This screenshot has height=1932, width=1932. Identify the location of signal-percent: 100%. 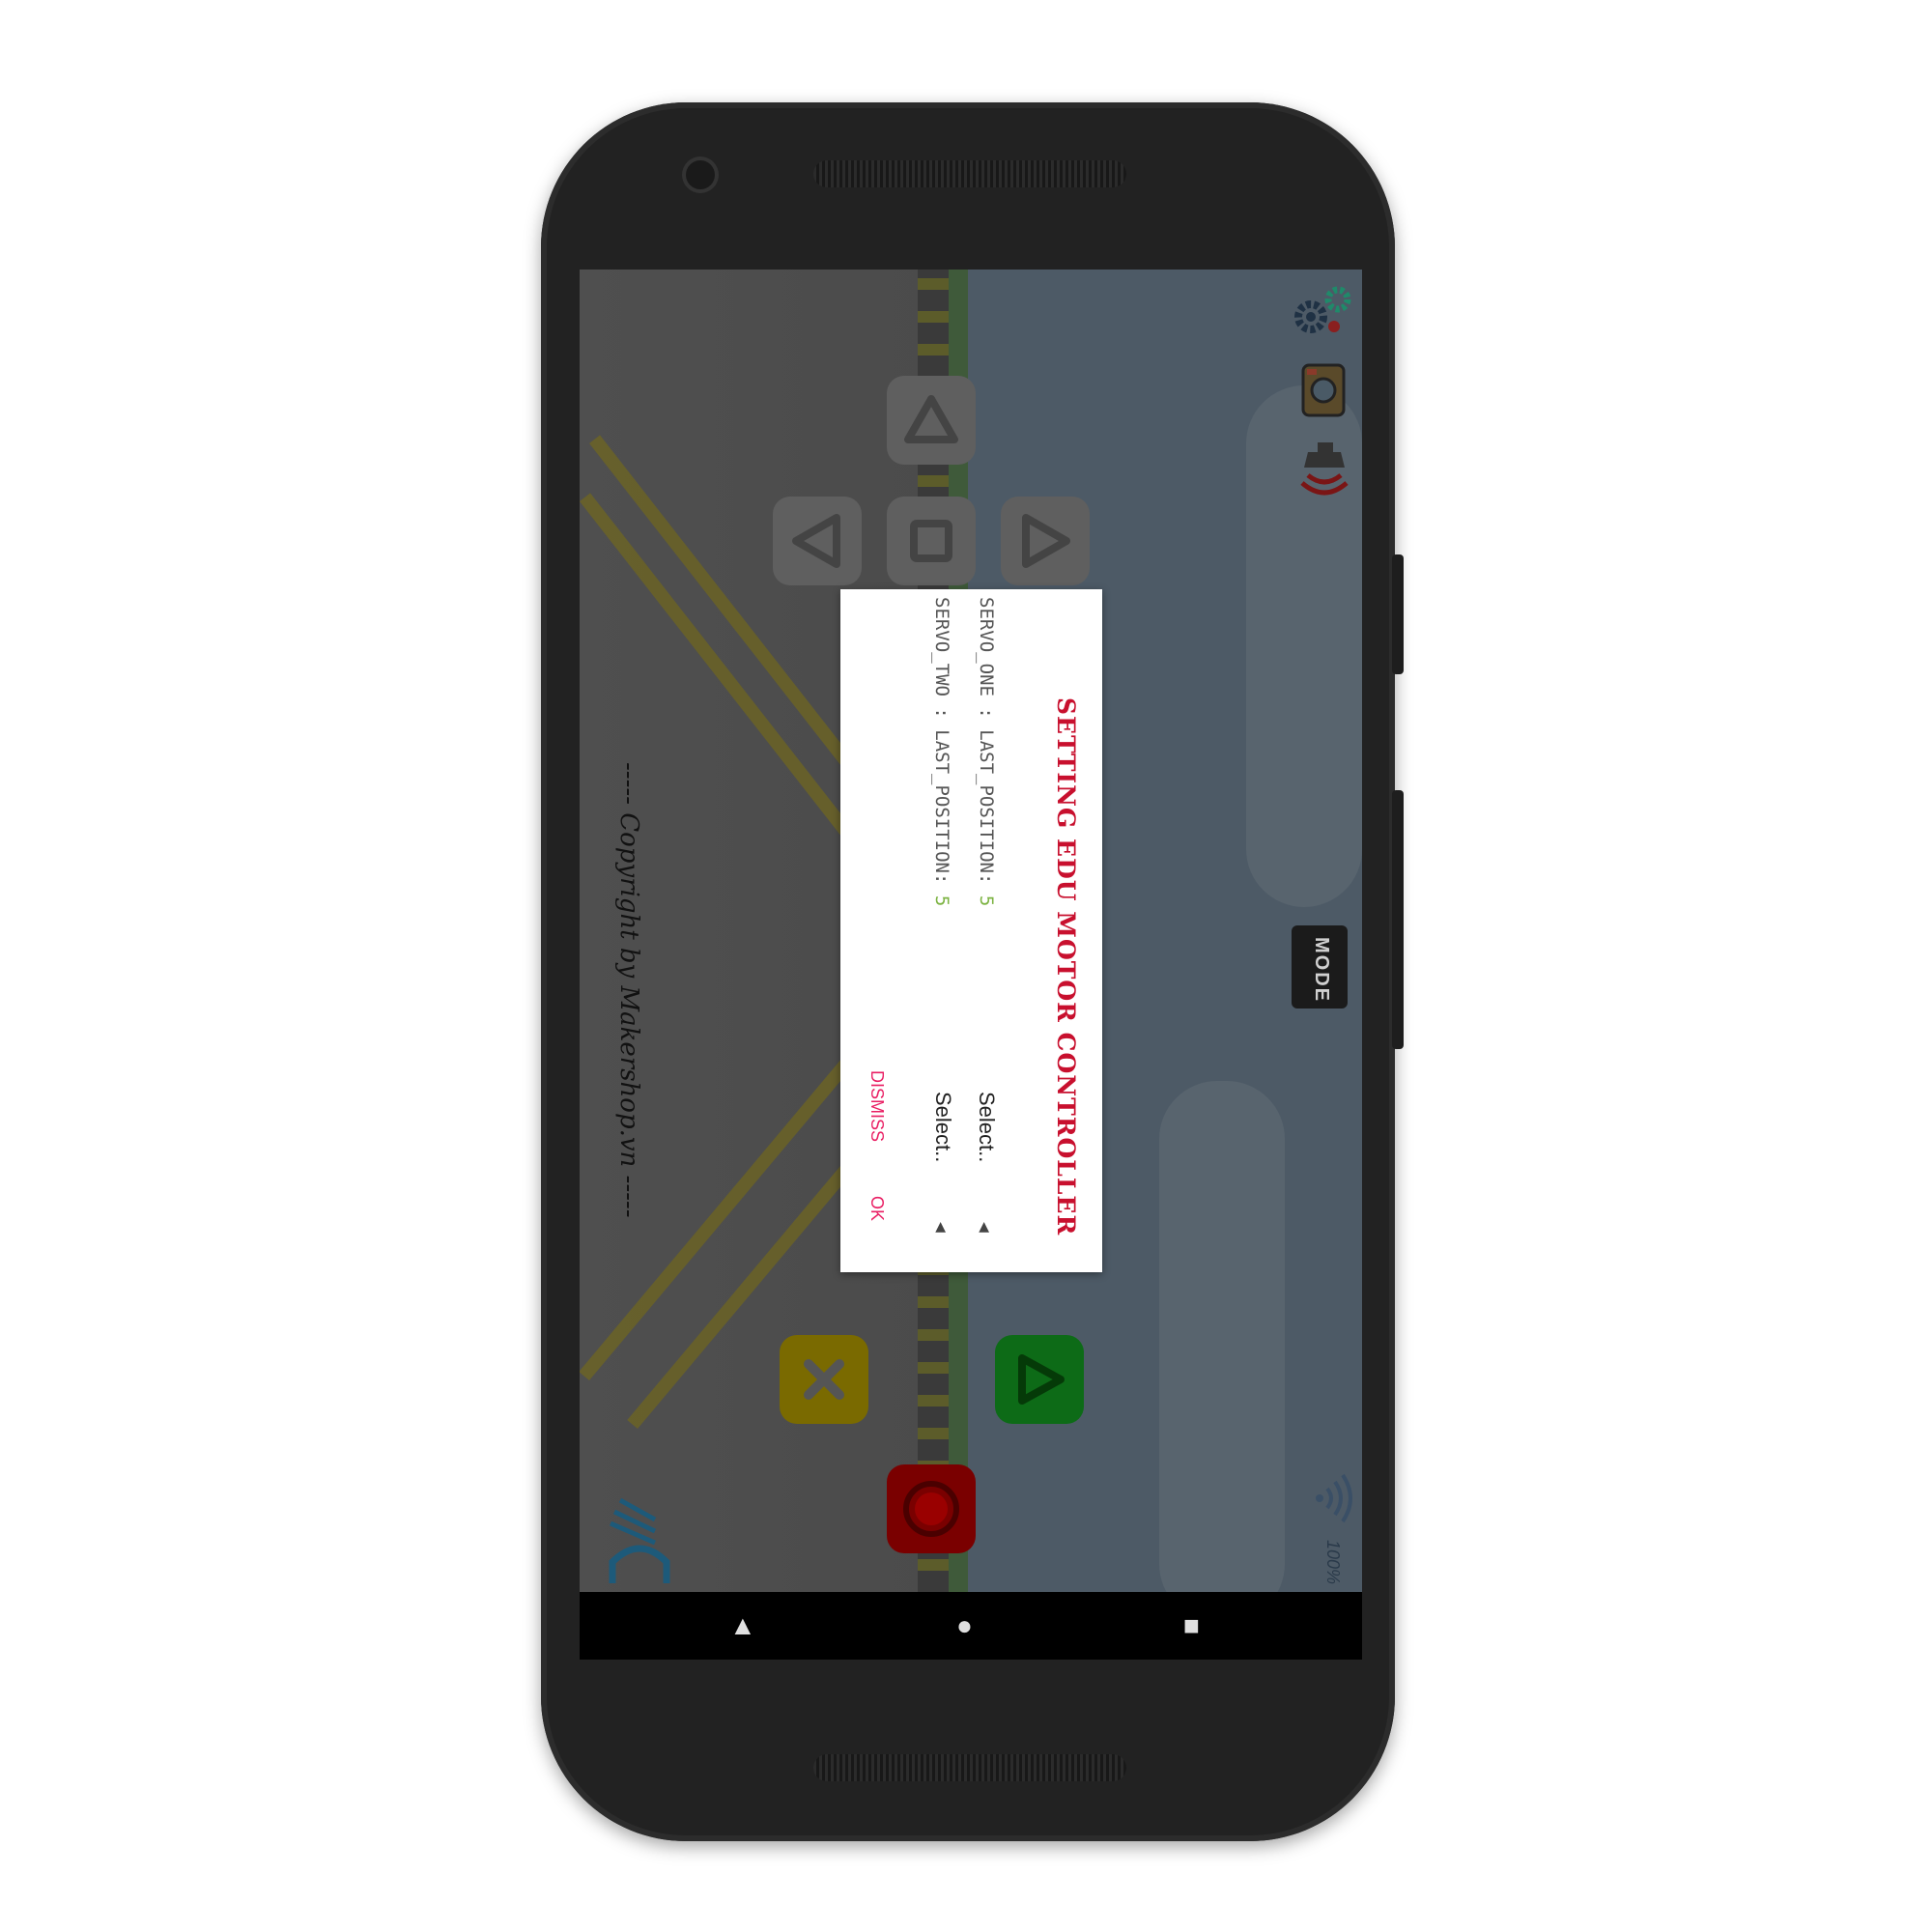
(1333, 1562).